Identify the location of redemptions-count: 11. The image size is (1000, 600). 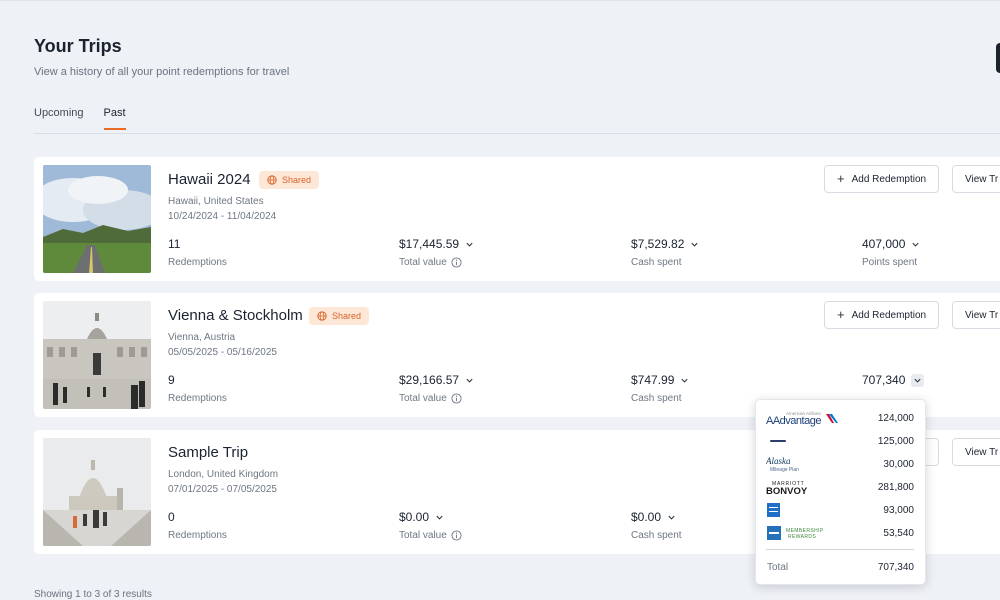
(174, 244).